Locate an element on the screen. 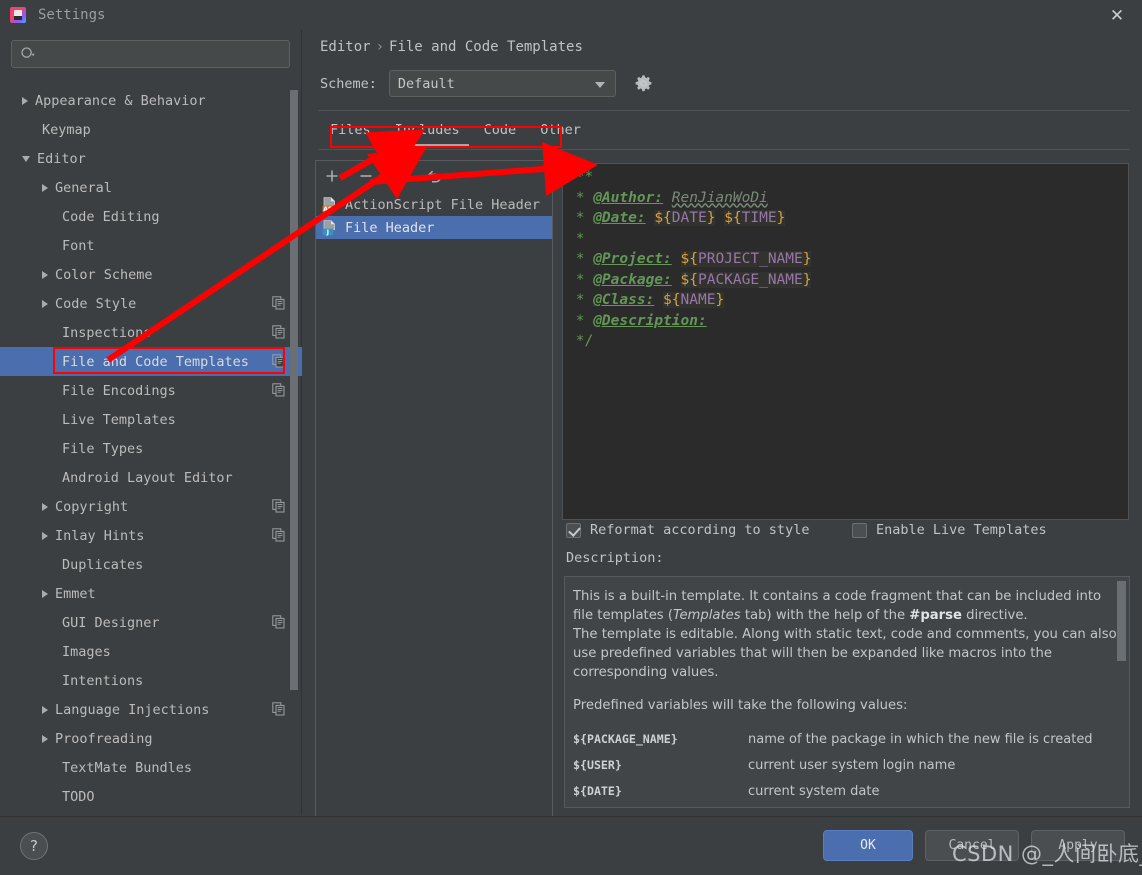 The height and width of the screenshot is (875, 1142). sidebar-item-label: Intentions is located at coordinates (103, 680).